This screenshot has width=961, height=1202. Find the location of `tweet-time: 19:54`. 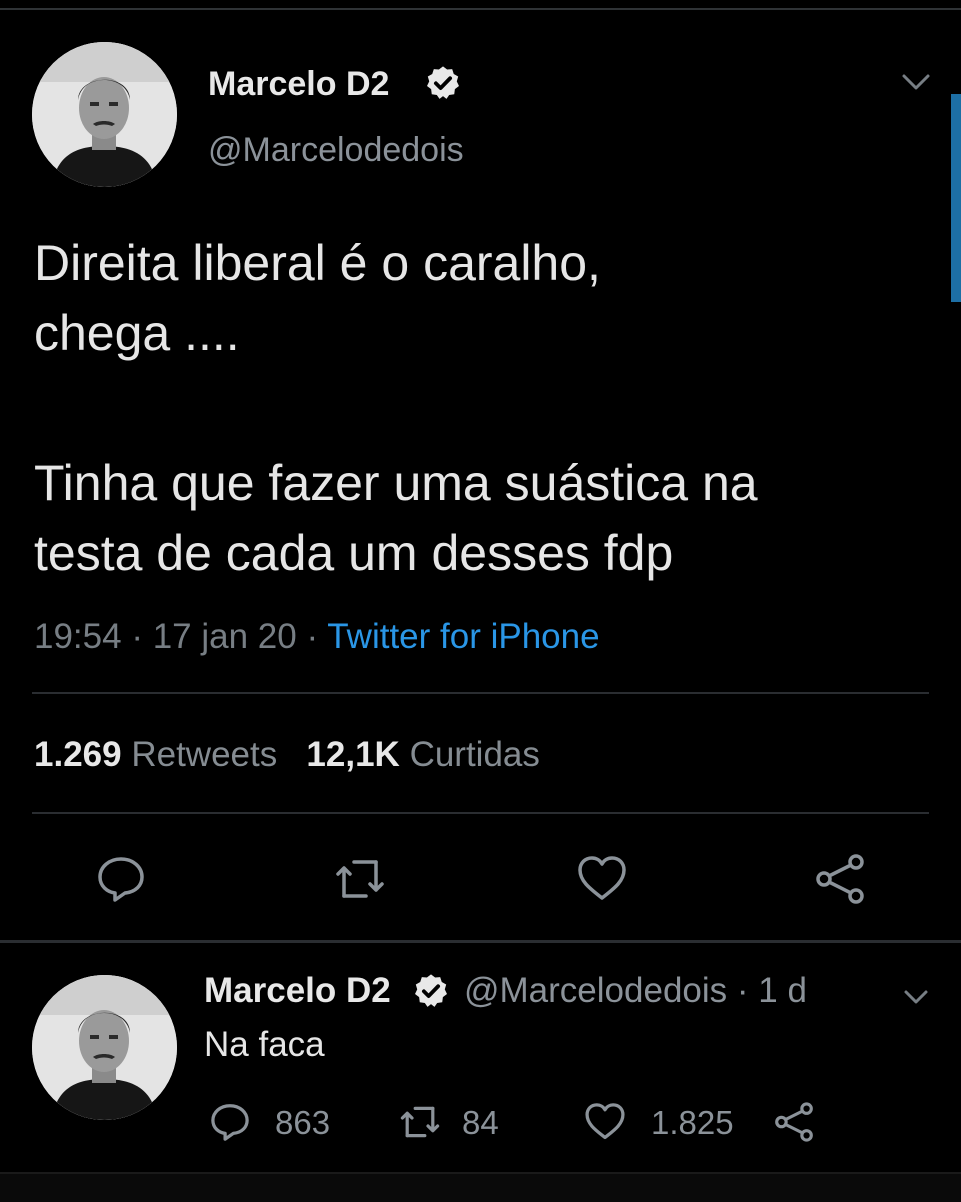

tweet-time: 19:54 is located at coordinates (78, 636).